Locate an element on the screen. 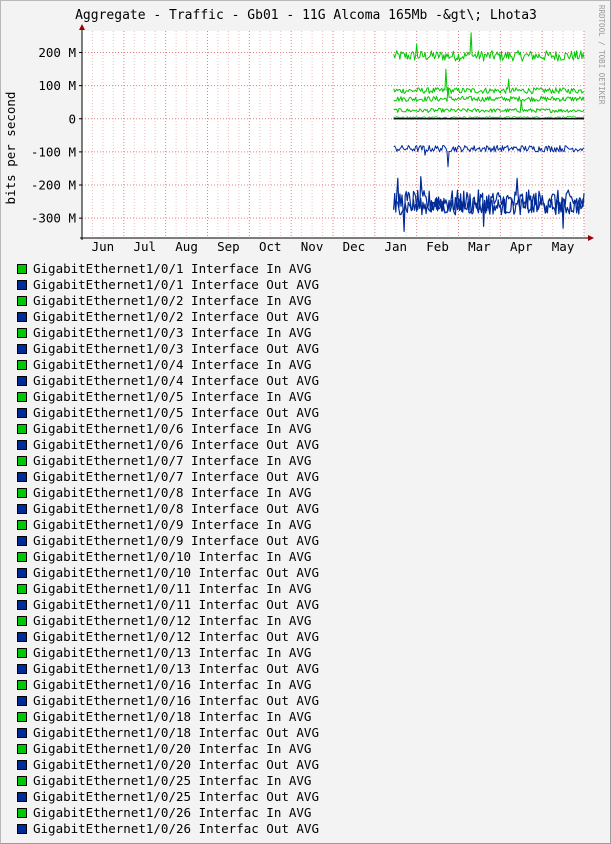 Image resolution: width=611 pixels, height=844 pixels. legend-label: GigabitEthernet1/0/20 Interfac Out AVG is located at coordinates (176, 764).